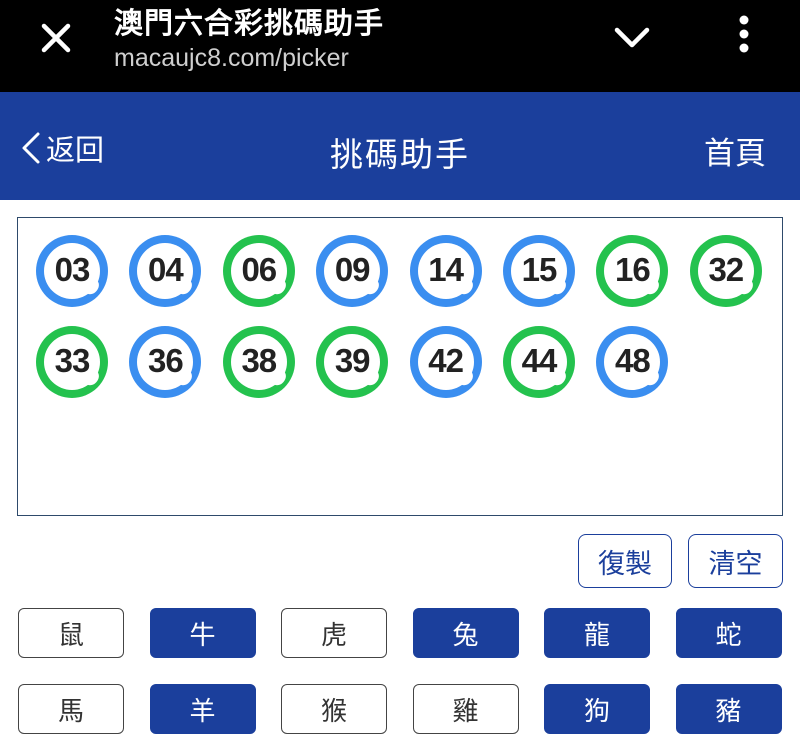 The height and width of the screenshot is (736, 800). What do you see at coordinates (231, 58) in the screenshot?
I see `browser-url: macaujc8.com/picker` at bounding box center [231, 58].